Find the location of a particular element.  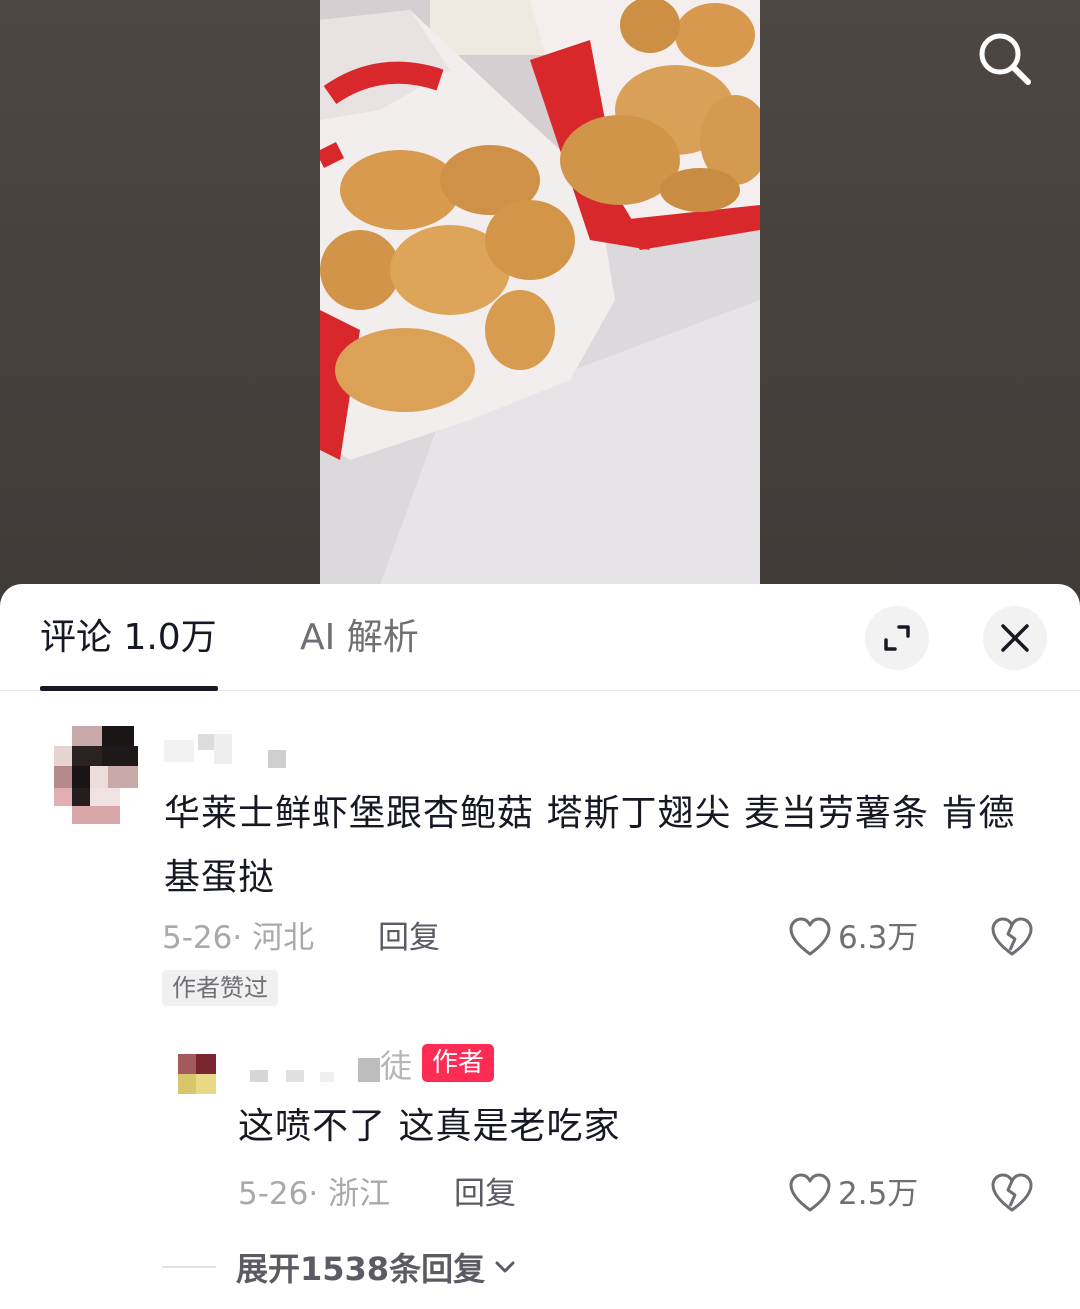

expand-icon is located at coordinates (897, 638).